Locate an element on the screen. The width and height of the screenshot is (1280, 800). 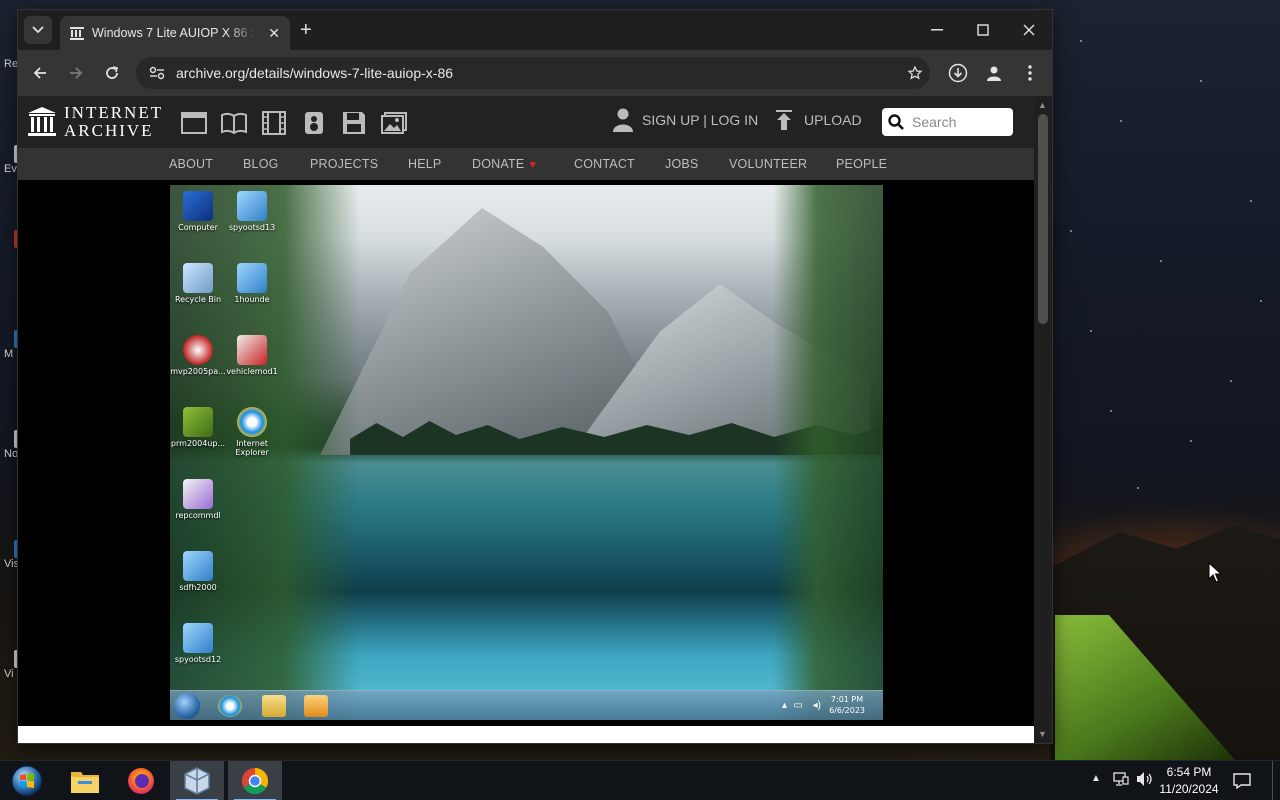
minimize-icon is located at coordinates (937, 30).